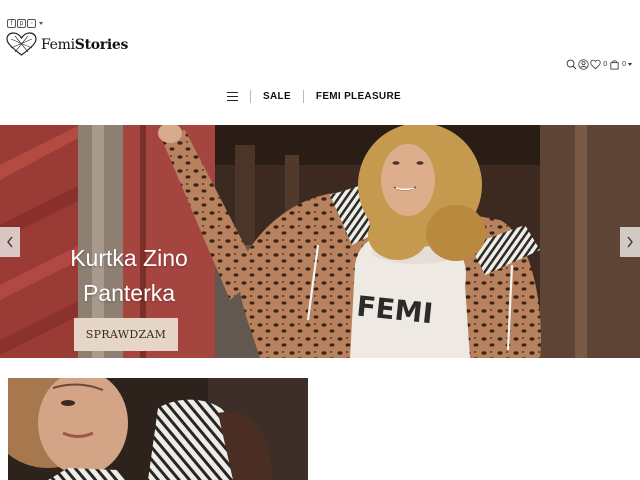  What do you see at coordinates (605, 64) in the screenshot?
I see `wishlist-count: 0` at bounding box center [605, 64].